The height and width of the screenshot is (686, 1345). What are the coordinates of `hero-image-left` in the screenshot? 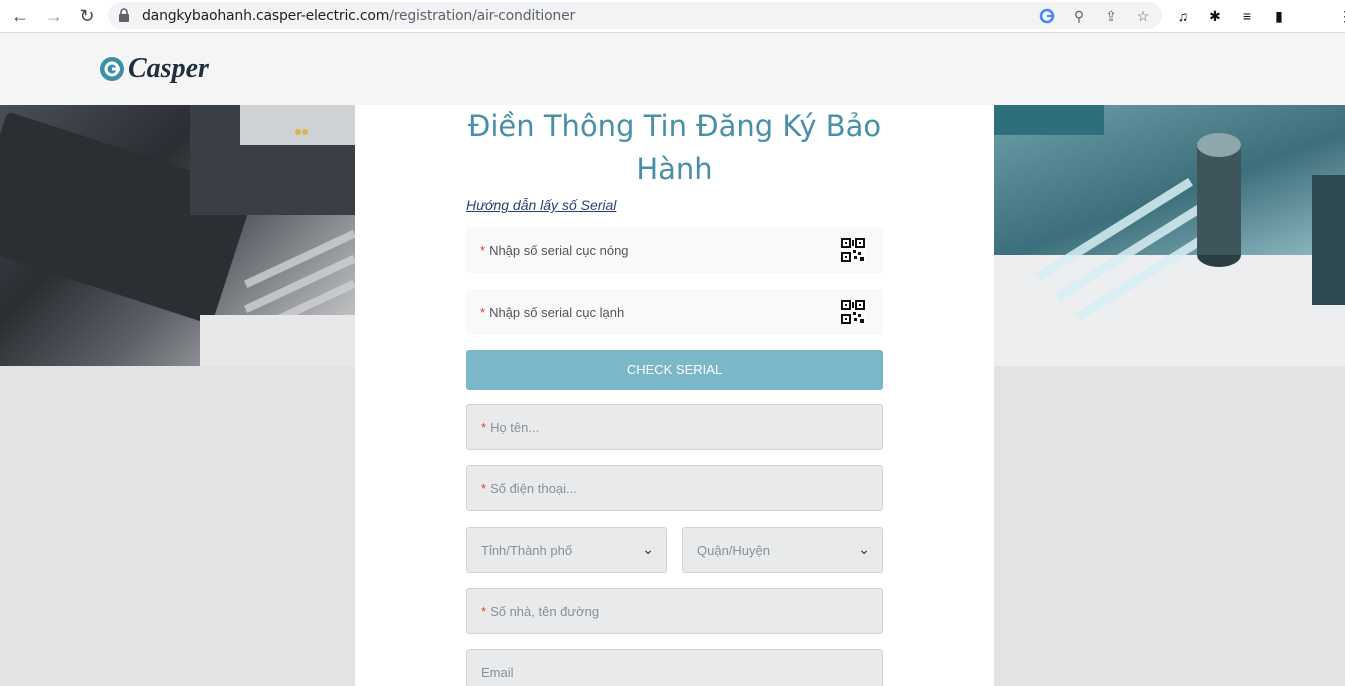 It's located at (177, 235).